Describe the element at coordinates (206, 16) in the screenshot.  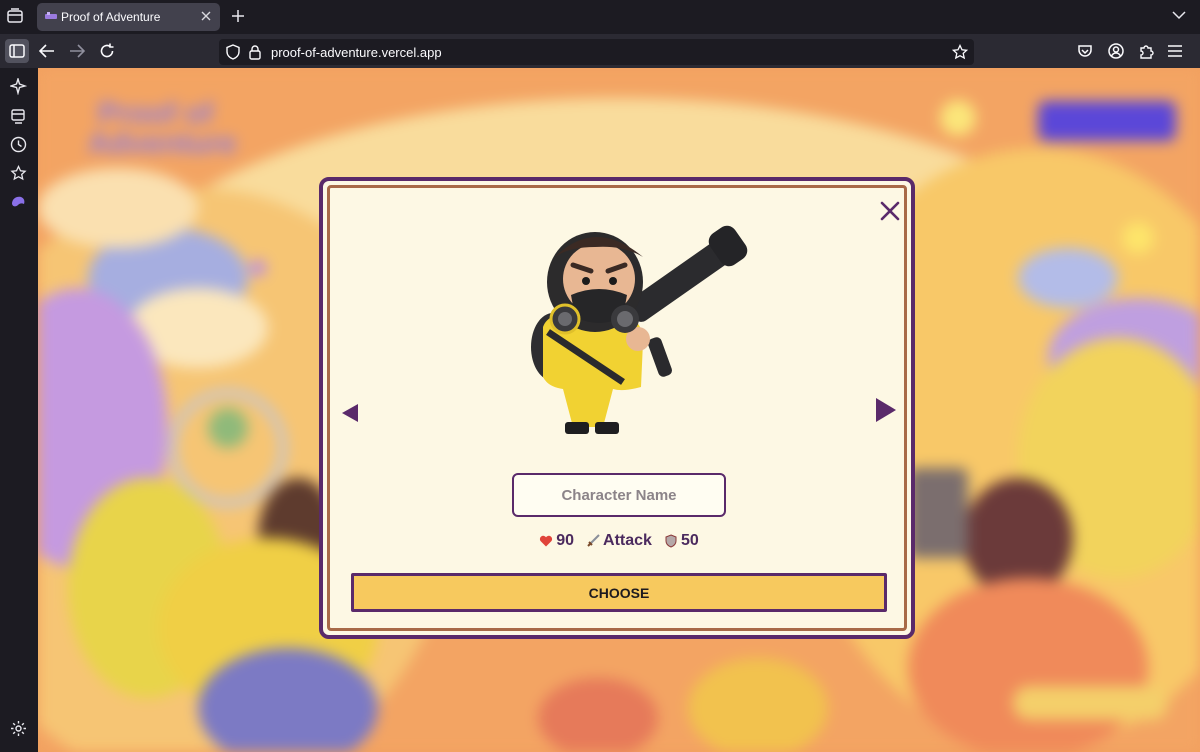
I see `close-tab-icon` at that location.